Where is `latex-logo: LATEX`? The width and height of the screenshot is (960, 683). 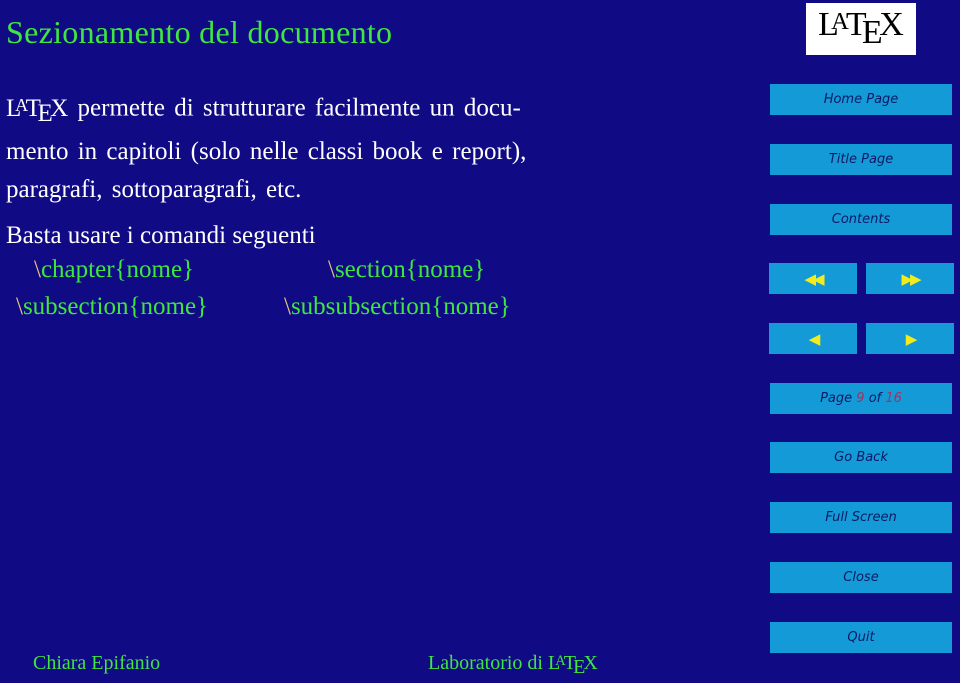
latex-logo: LATEX is located at coordinates (861, 28).